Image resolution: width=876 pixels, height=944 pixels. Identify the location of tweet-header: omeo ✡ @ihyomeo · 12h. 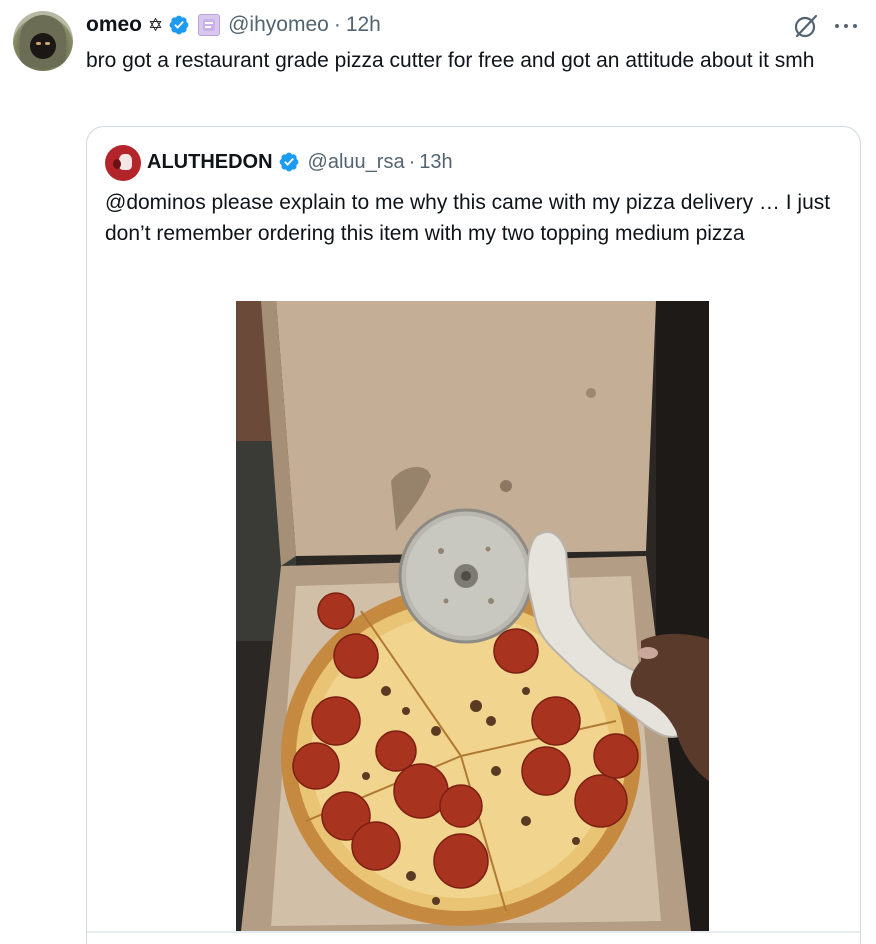
(233, 25).